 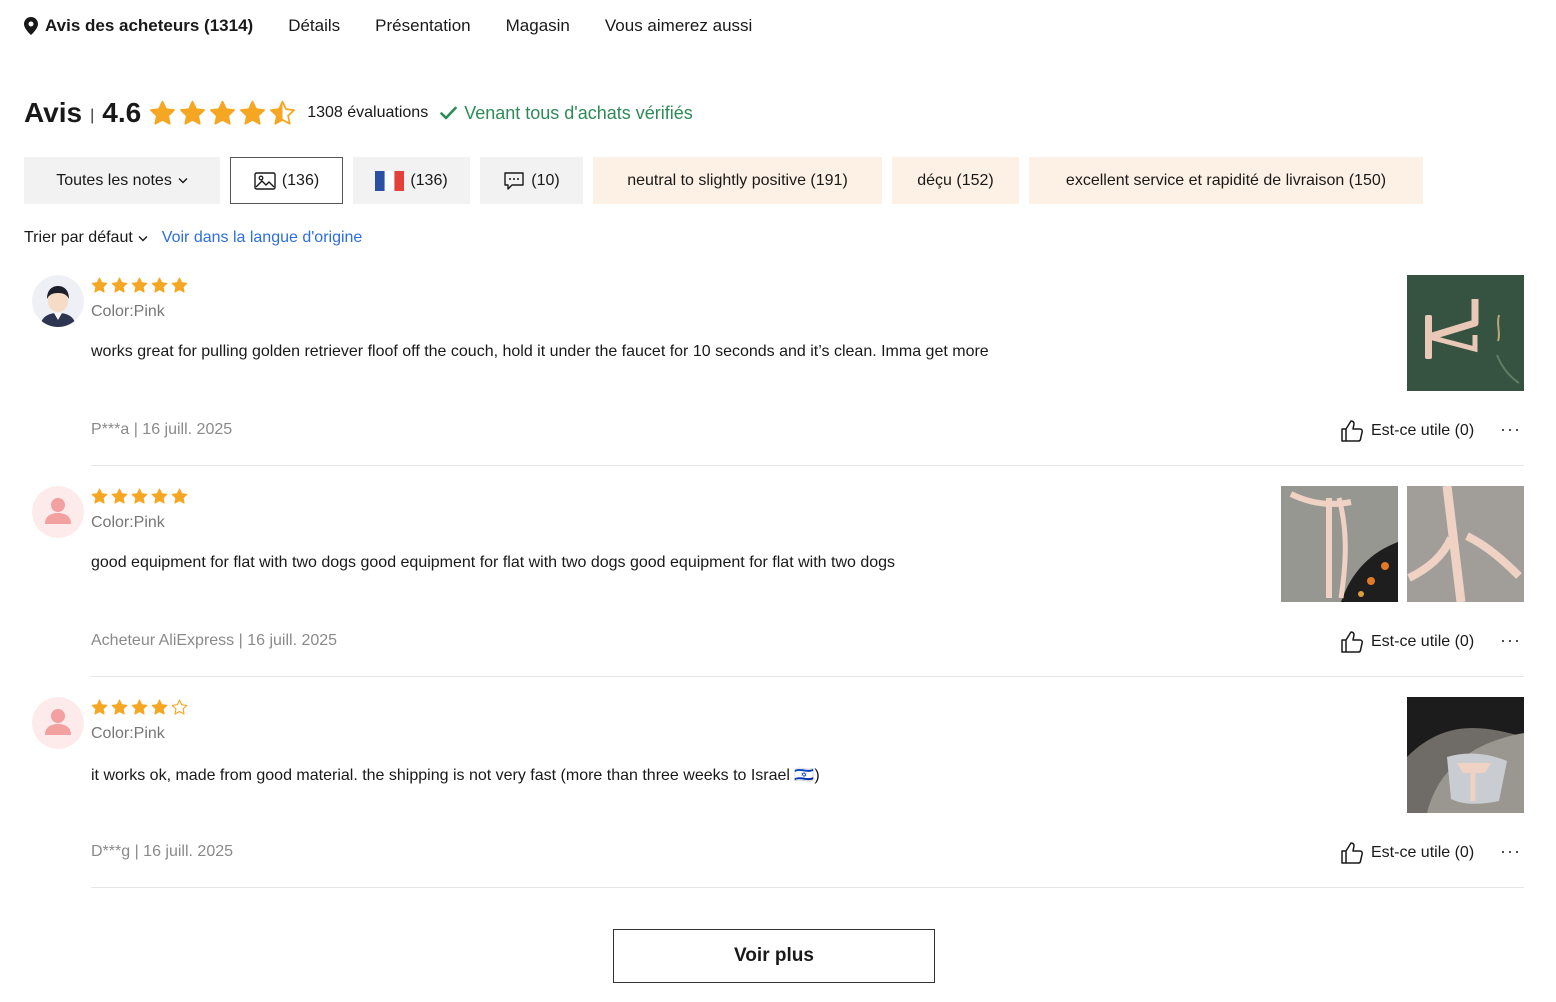 I want to click on reviews-title: Avis, so click(x=53, y=112).